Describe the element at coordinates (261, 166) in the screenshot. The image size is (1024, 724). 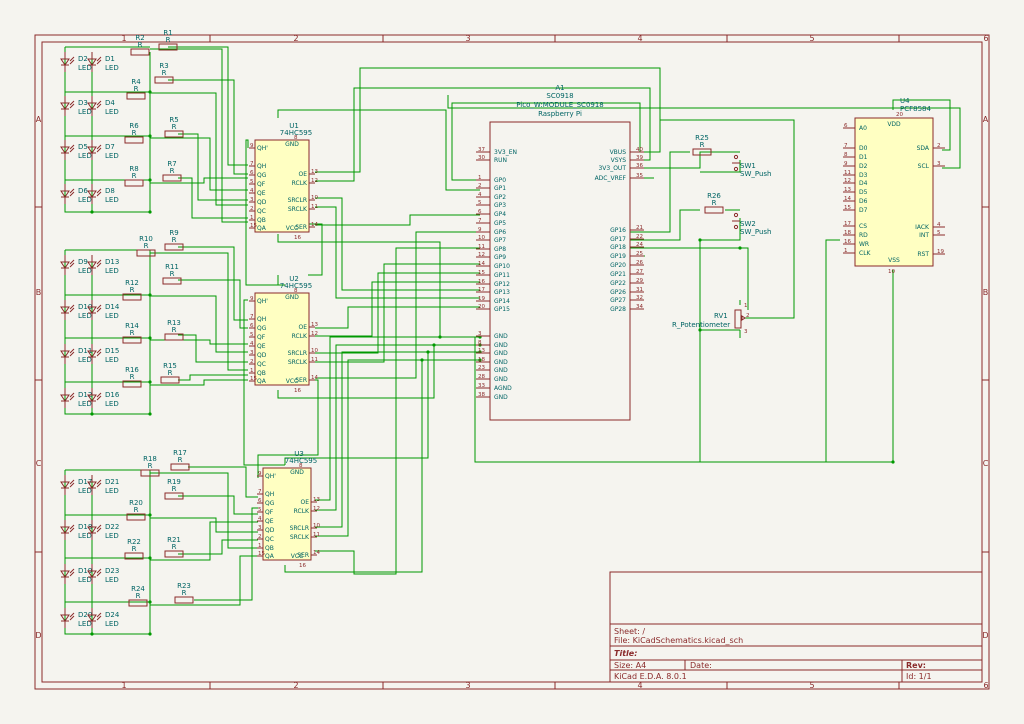
I see `chip-pin-name: QH` at that location.